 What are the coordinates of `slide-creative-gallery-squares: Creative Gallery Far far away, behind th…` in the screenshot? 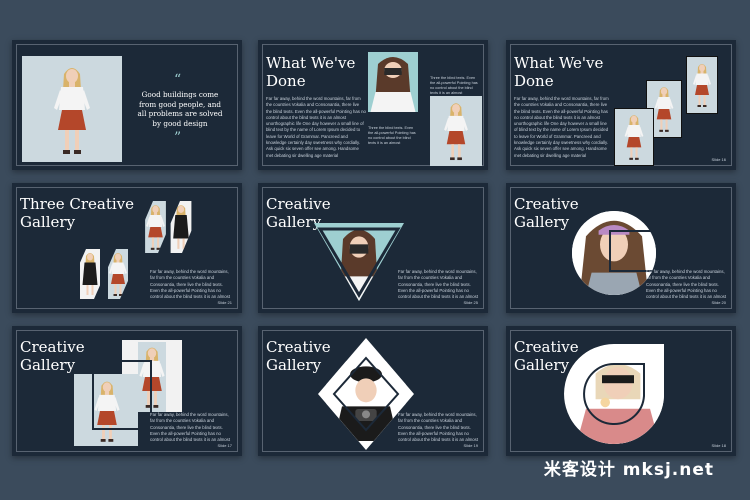 It's located at (127, 391).